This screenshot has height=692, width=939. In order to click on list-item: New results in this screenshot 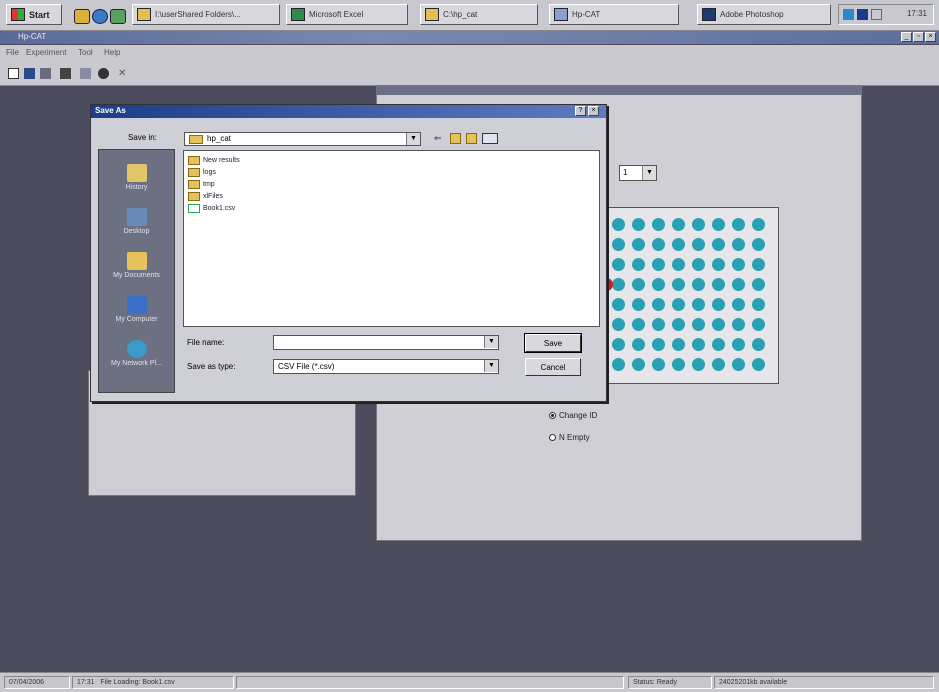, I will do `click(214, 160)`.